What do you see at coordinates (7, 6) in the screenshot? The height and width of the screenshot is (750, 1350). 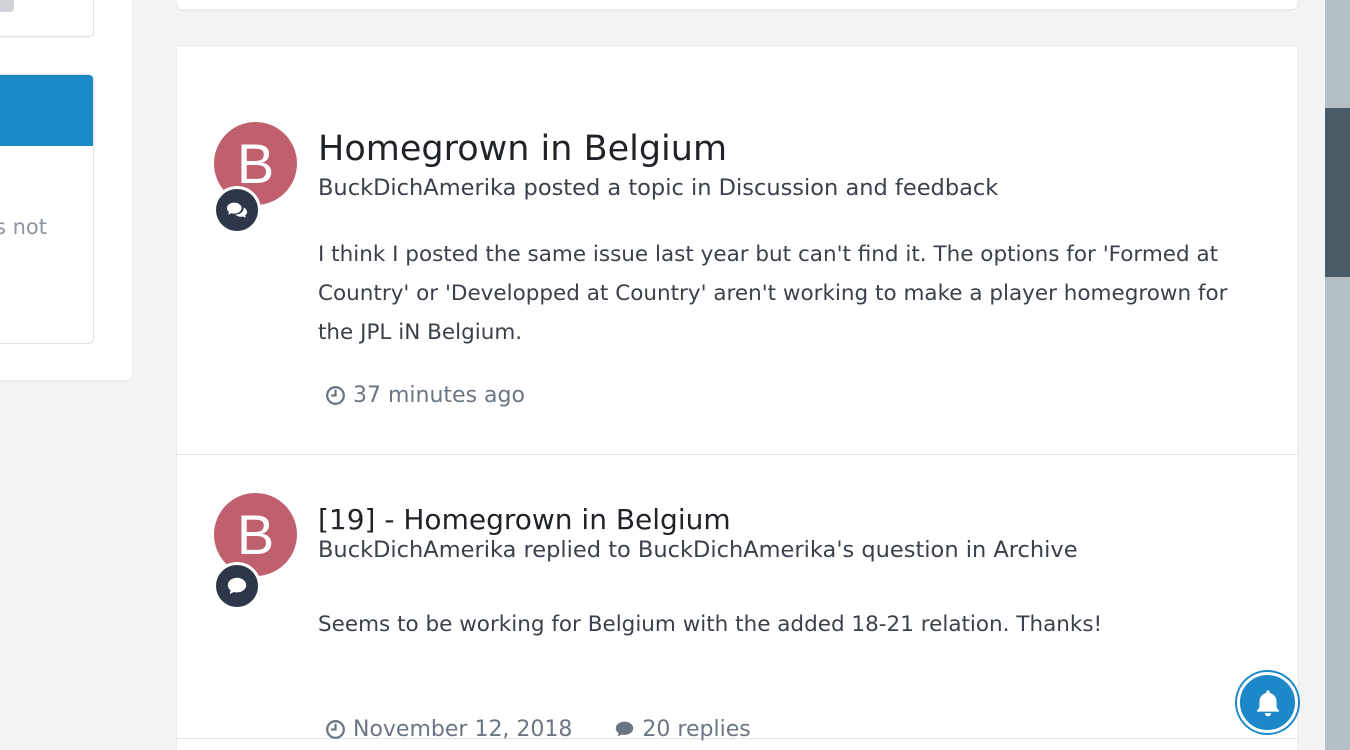 I see `sidebar-button-fragment` at bounding box center [7, 6].